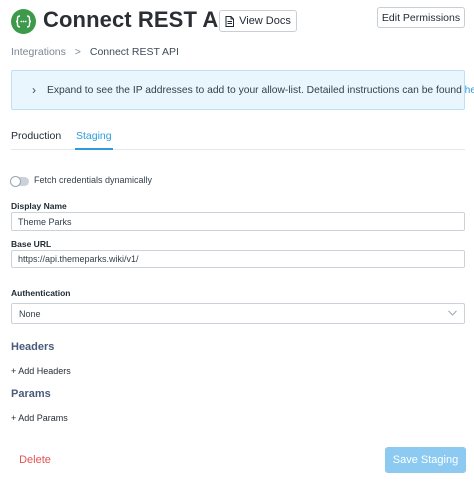 The height and width of the screenshot is (482, 474). I want to click on banner-help-link: here, so click(469, 90).